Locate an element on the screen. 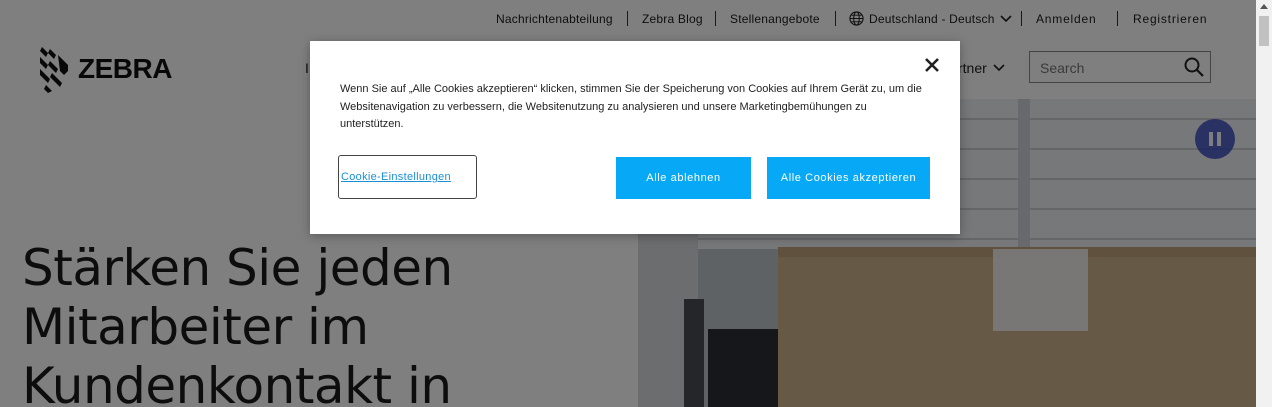 The image size is (1272, 407). close-button is located at coordinates (932, 65).